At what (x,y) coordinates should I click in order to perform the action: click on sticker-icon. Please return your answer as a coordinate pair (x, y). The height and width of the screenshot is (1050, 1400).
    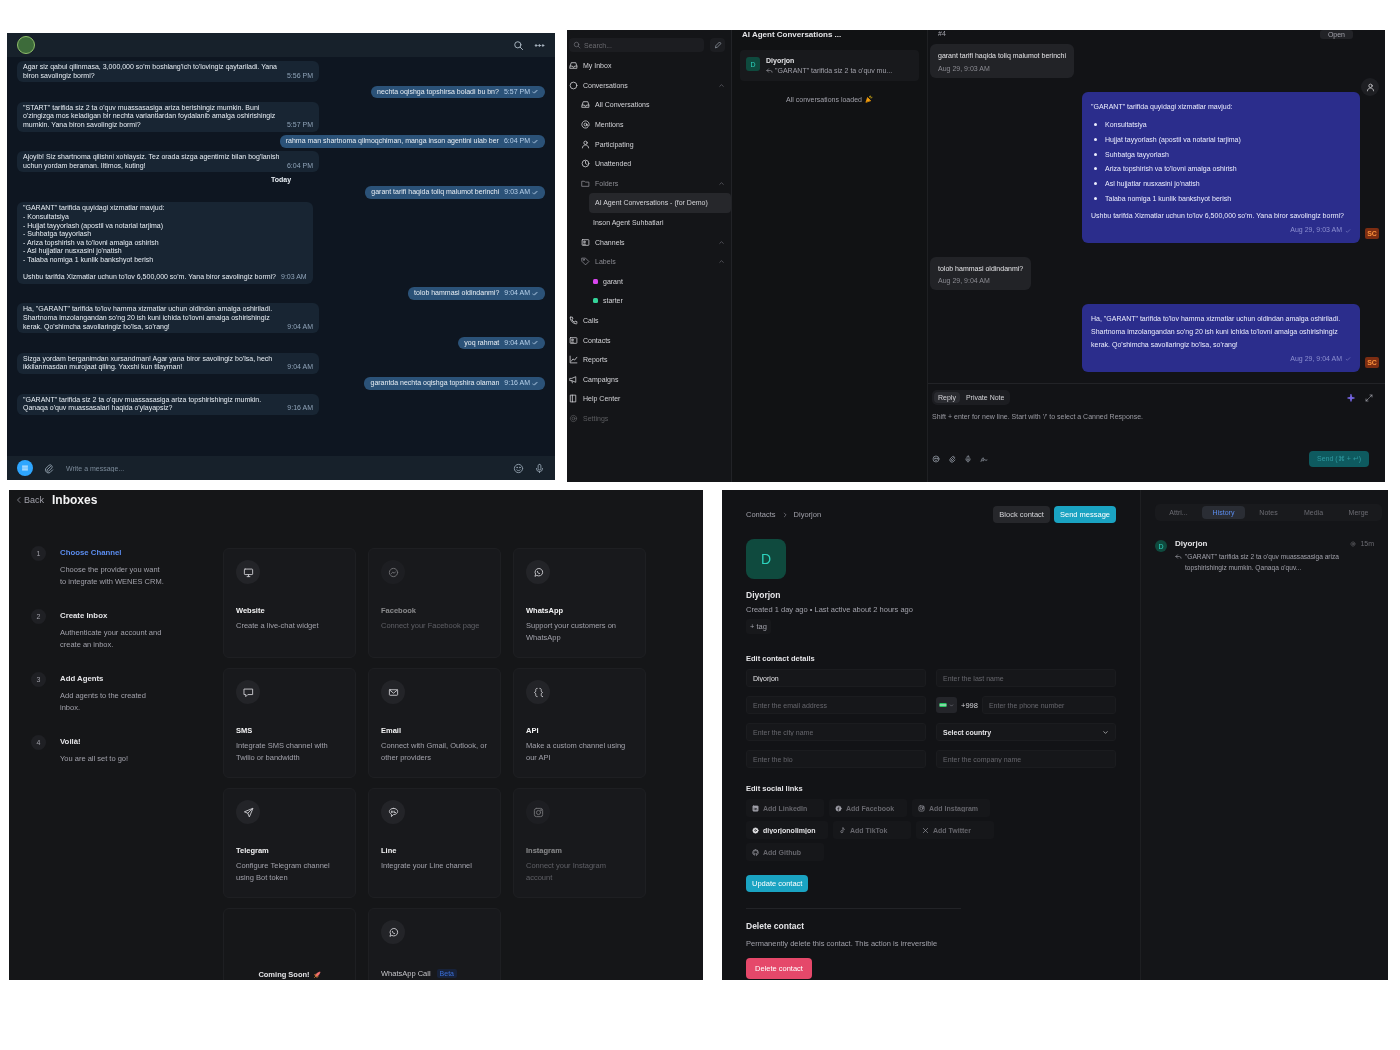
    Looking at the image, I should click on (518, 468).